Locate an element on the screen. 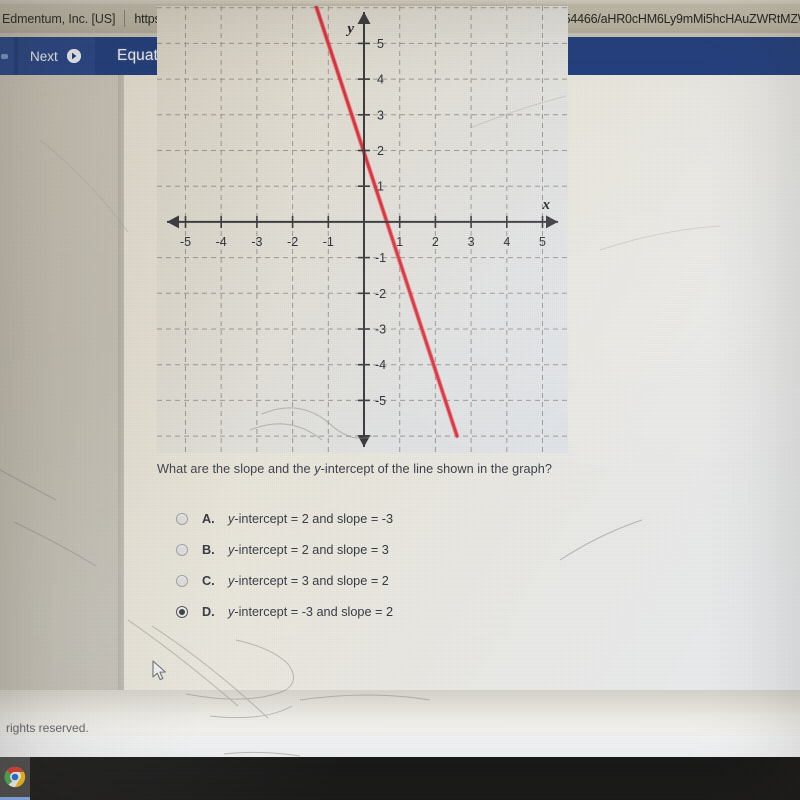 Image resolution: width=800 pixels, height=800 pixels. answer-option-a: A. y-intercept = 2 and slope = -3 is located at coordinates (391, 518).